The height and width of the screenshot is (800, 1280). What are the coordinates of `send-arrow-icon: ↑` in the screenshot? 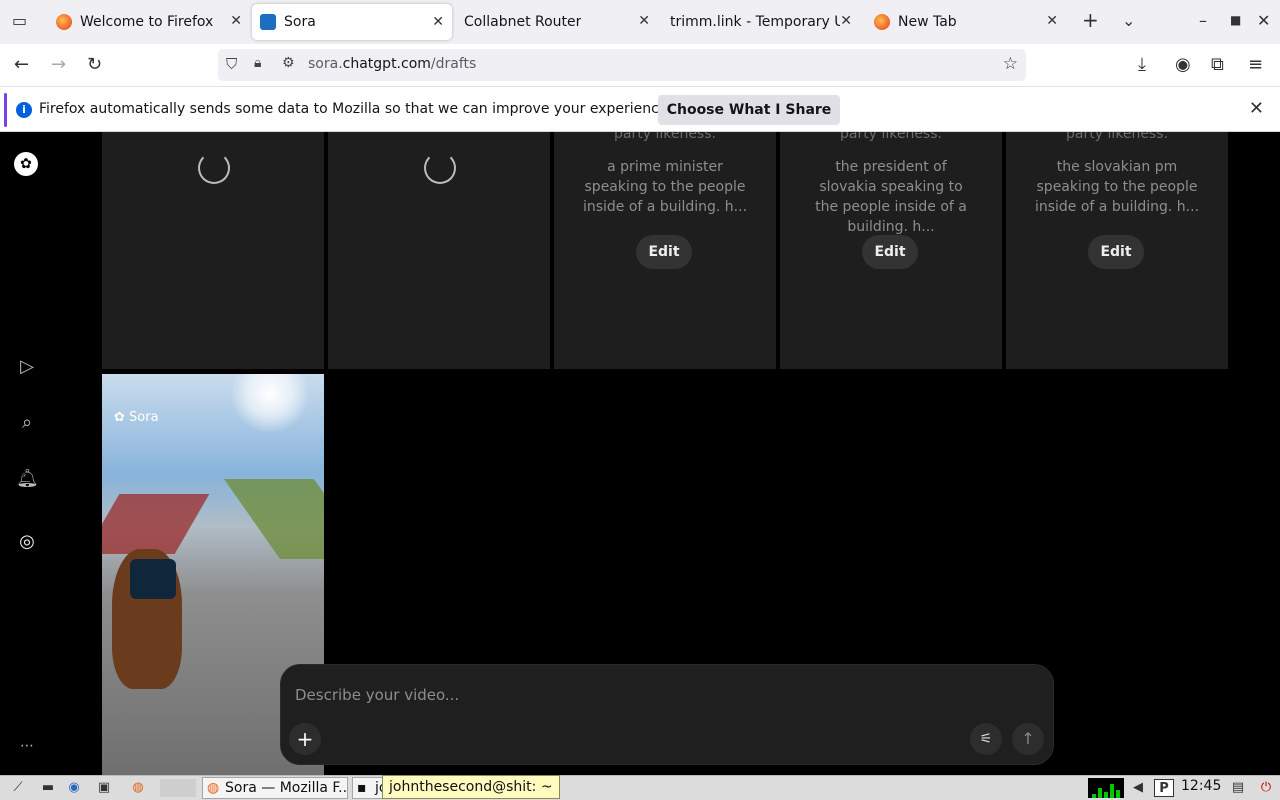 It's located at (1028, 739).